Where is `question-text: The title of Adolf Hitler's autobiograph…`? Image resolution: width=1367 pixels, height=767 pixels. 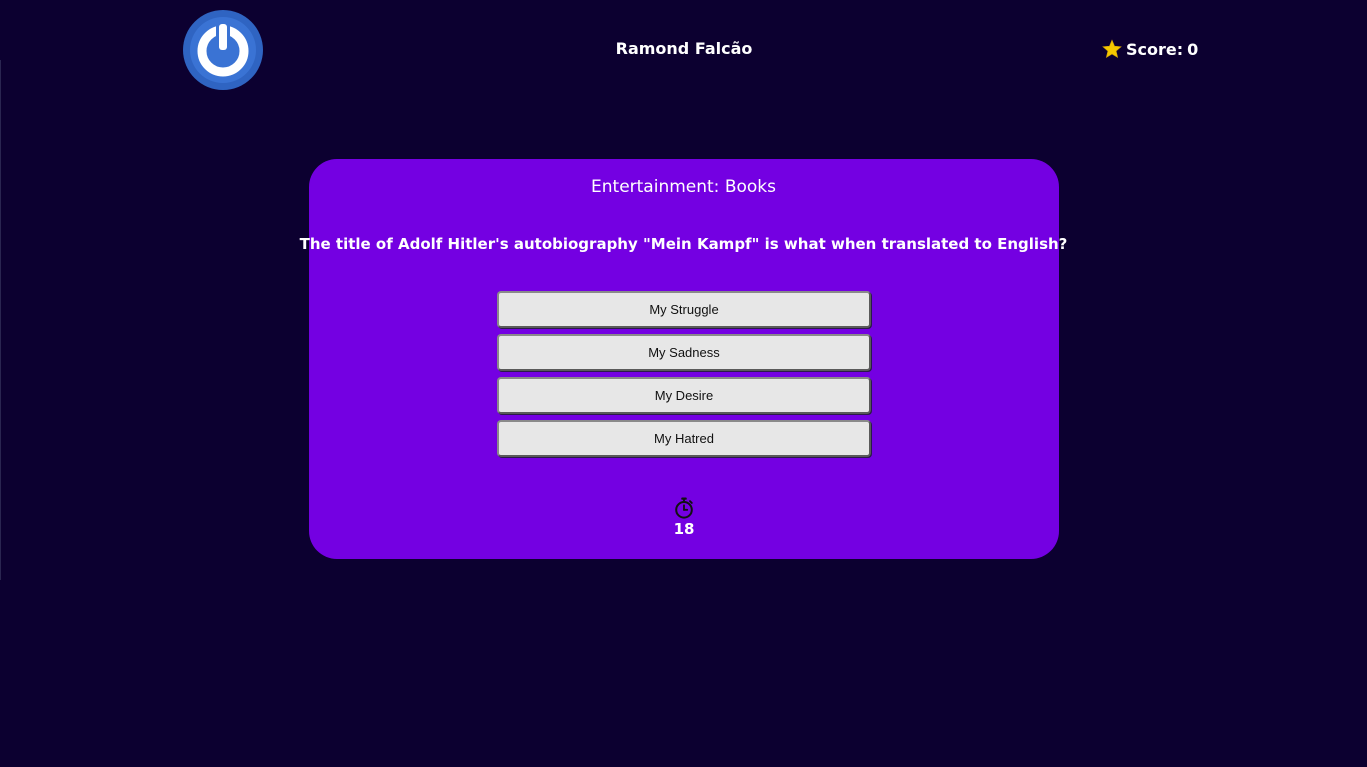 question-text: The title of Adolf Hitler's autobiograph… is located at coordinates (683, 244).